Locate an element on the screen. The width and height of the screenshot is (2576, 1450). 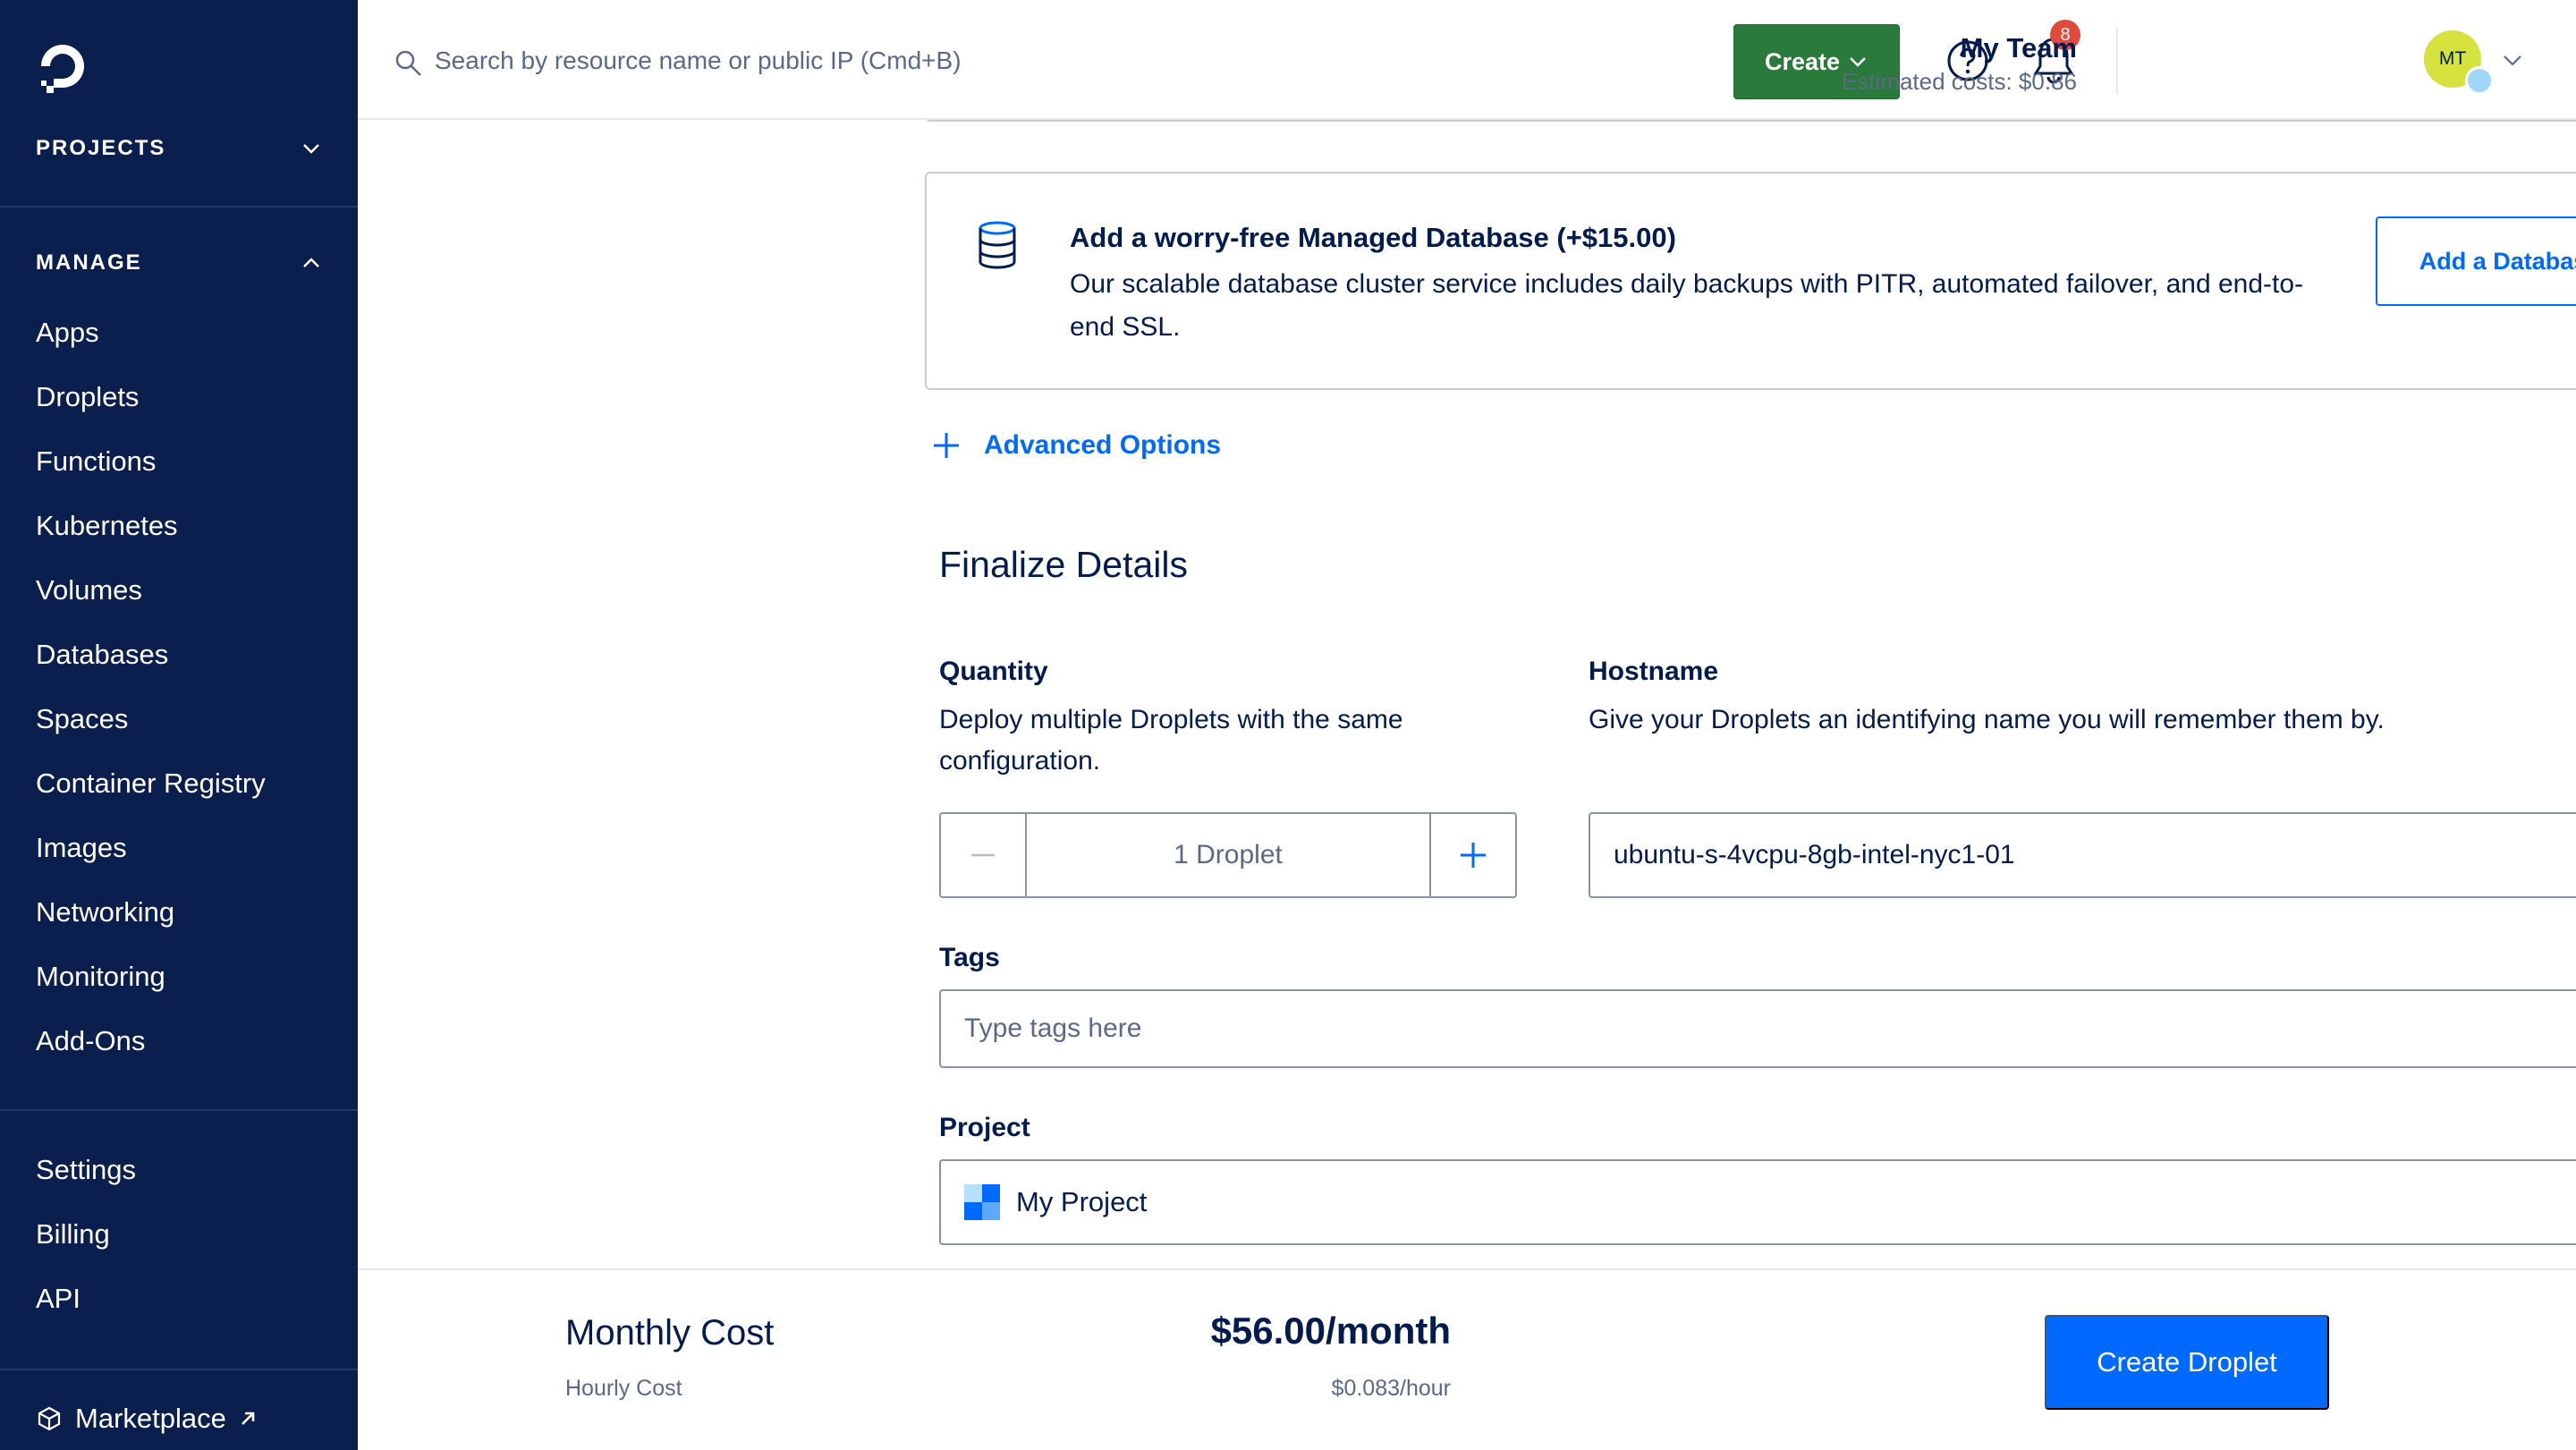
monthly-price: $56.00/month is located at coordinates (1330, 1331).